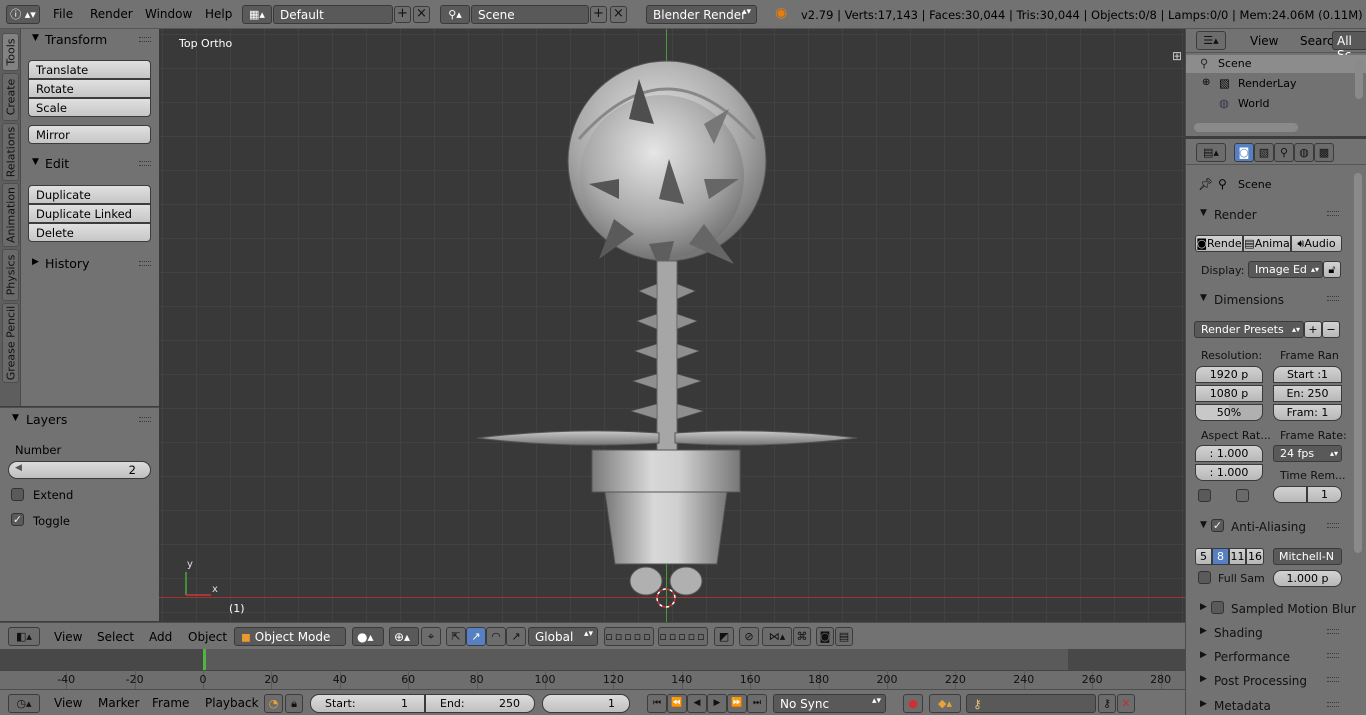  I want to click on mirror-button: Mirror, so click(89, 134).